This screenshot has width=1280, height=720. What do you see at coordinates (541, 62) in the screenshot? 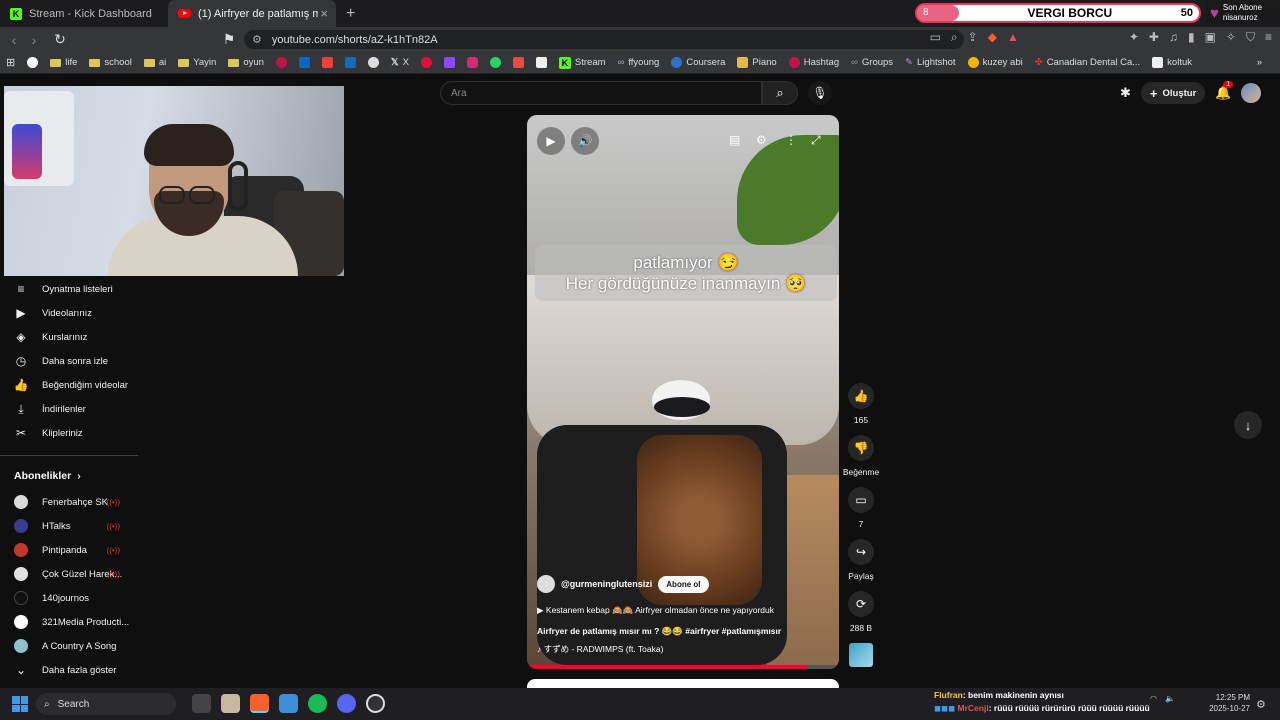
I see `amazon-icon` at bounding box center [541, 62].